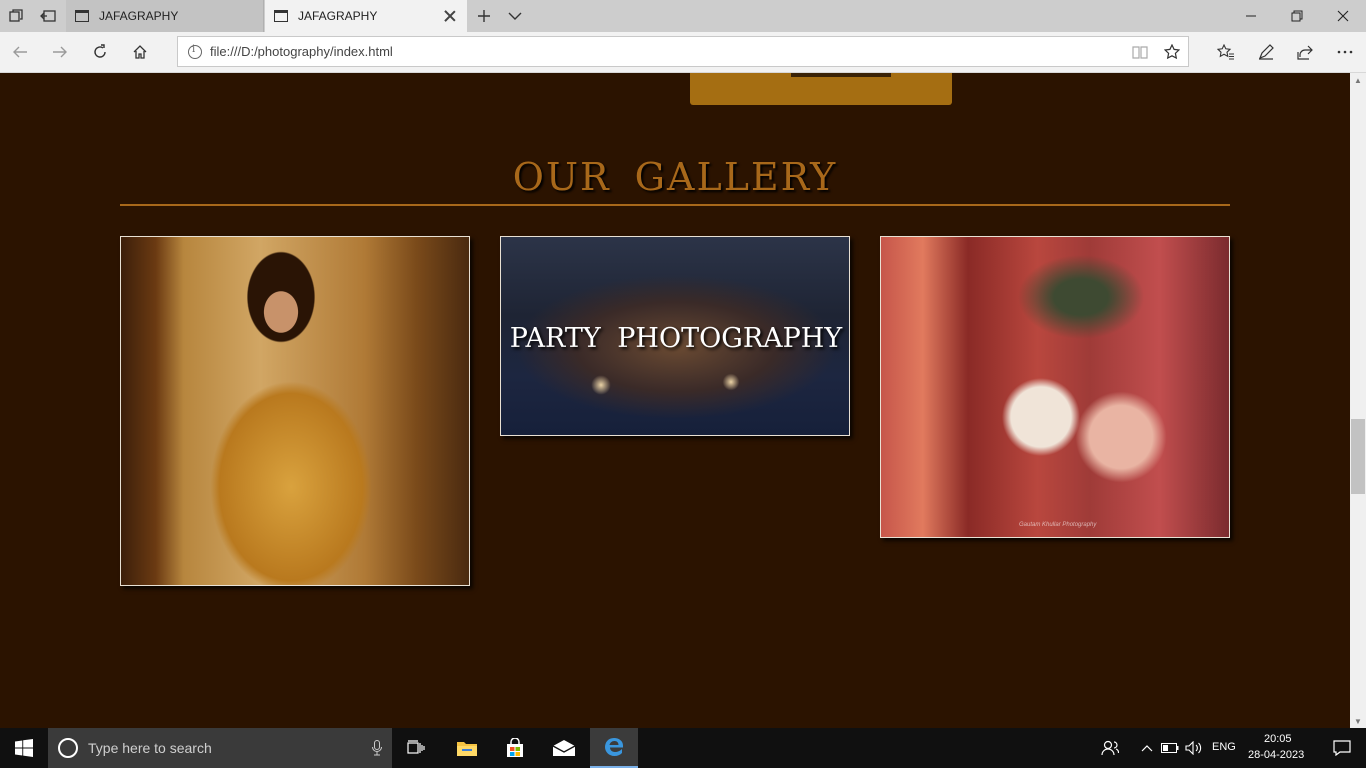  What do you see at coordinates (1110, 748) in the screenshot?
I see `people-icon` at bounding box center [1110, 748].